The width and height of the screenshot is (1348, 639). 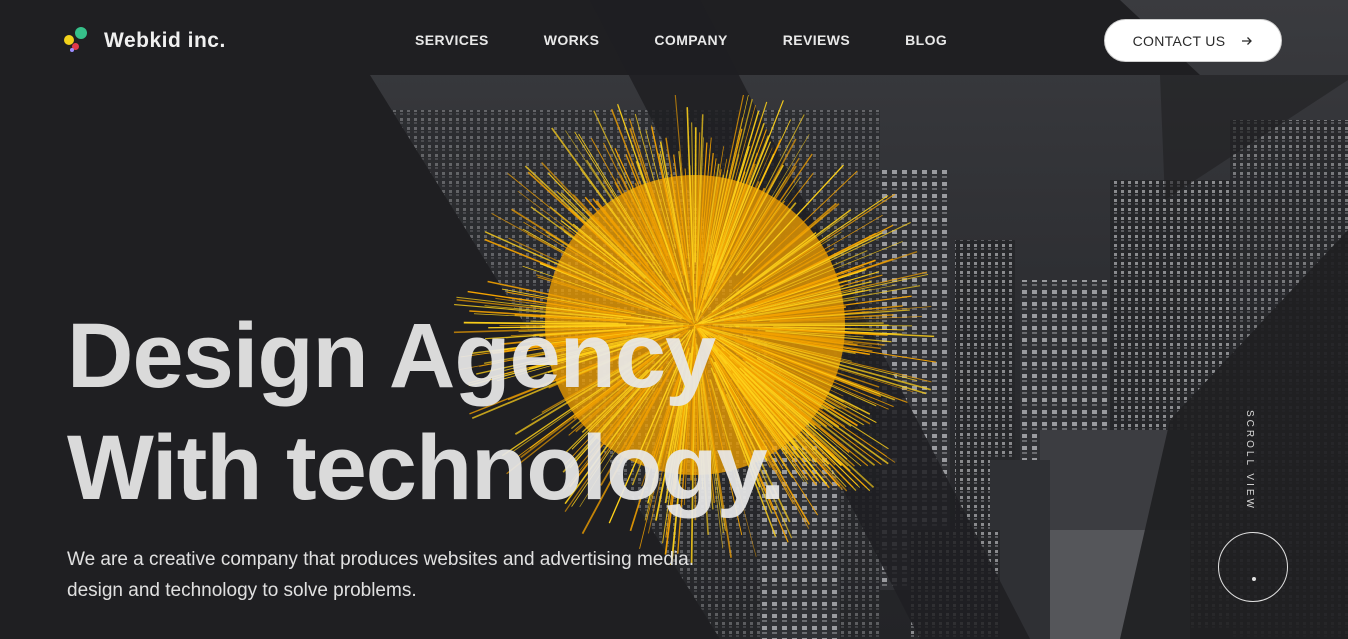 What do you see at coordinates (1179, 40) in the screenshot?
I see `contact-us-label: CONTACT US` at bounding box center [1179, 40].